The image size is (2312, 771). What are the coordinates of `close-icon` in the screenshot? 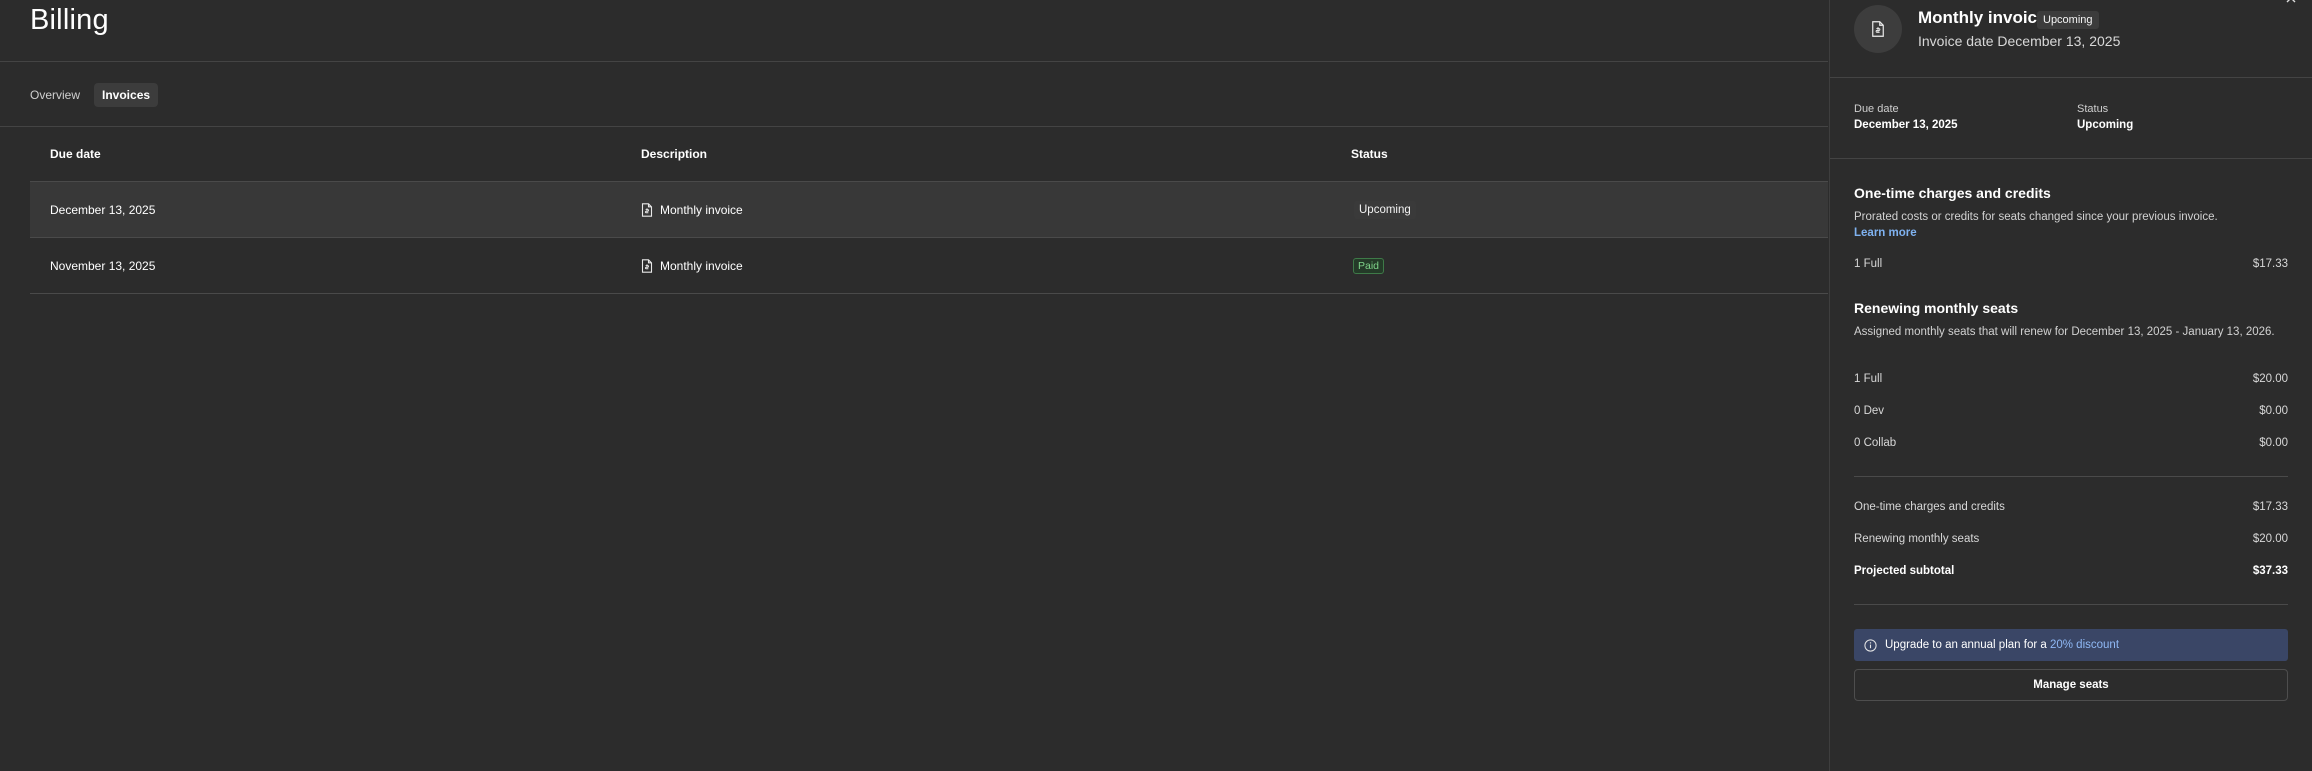 It's located at (2291, 1).